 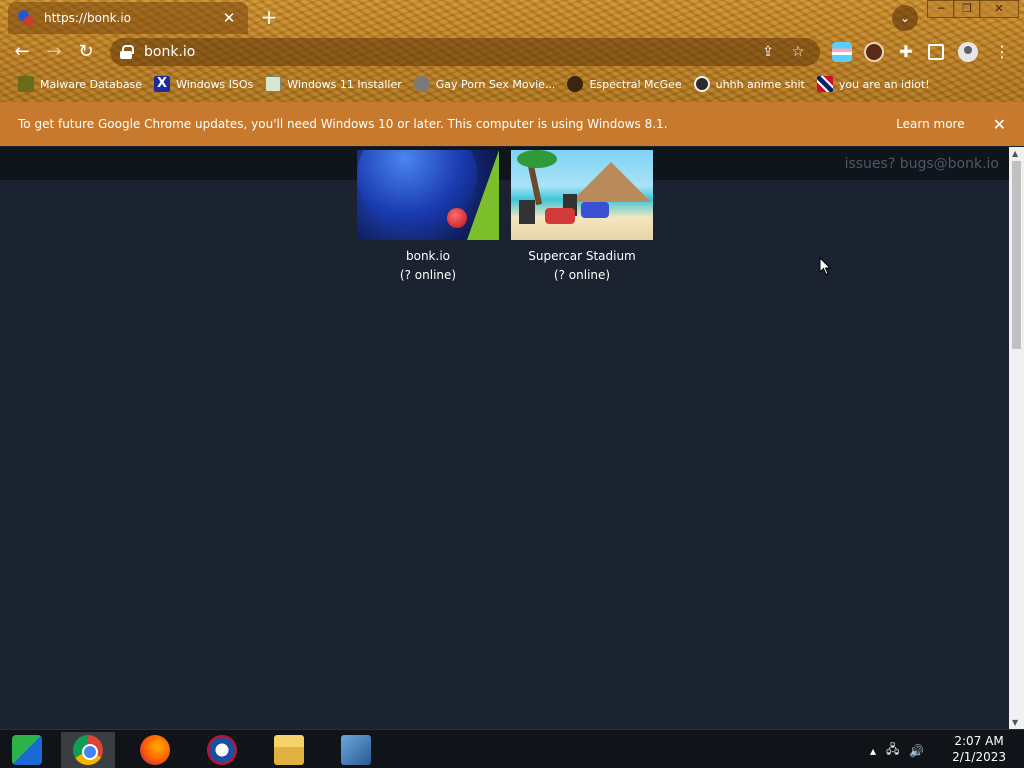 What do you see at coordinates (701, 84) in the screenshot?
I see `anime-icon` at bounding box center [701, 84].